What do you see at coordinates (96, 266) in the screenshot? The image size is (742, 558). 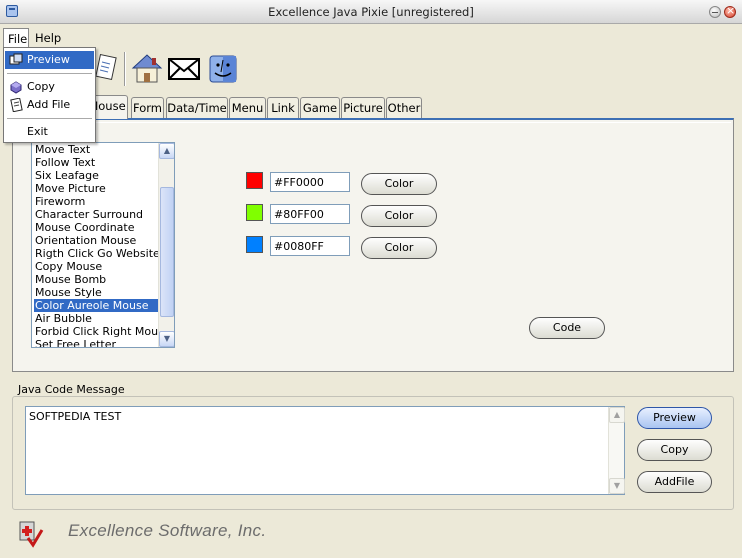 I see `list-item: Copy Mouse` at bounding box center [96, 266].